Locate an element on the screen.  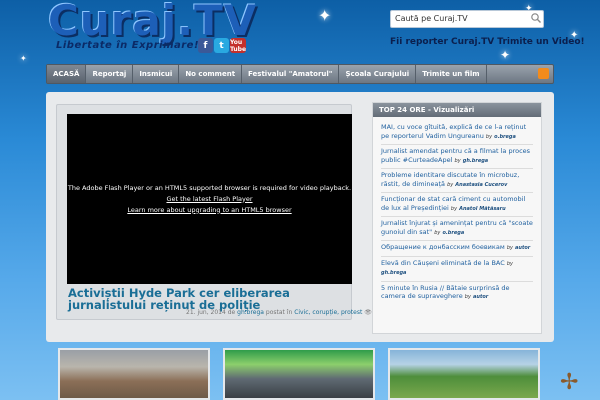
nav-item-reportaj: Reportaj is located at coordinates (110, 74).